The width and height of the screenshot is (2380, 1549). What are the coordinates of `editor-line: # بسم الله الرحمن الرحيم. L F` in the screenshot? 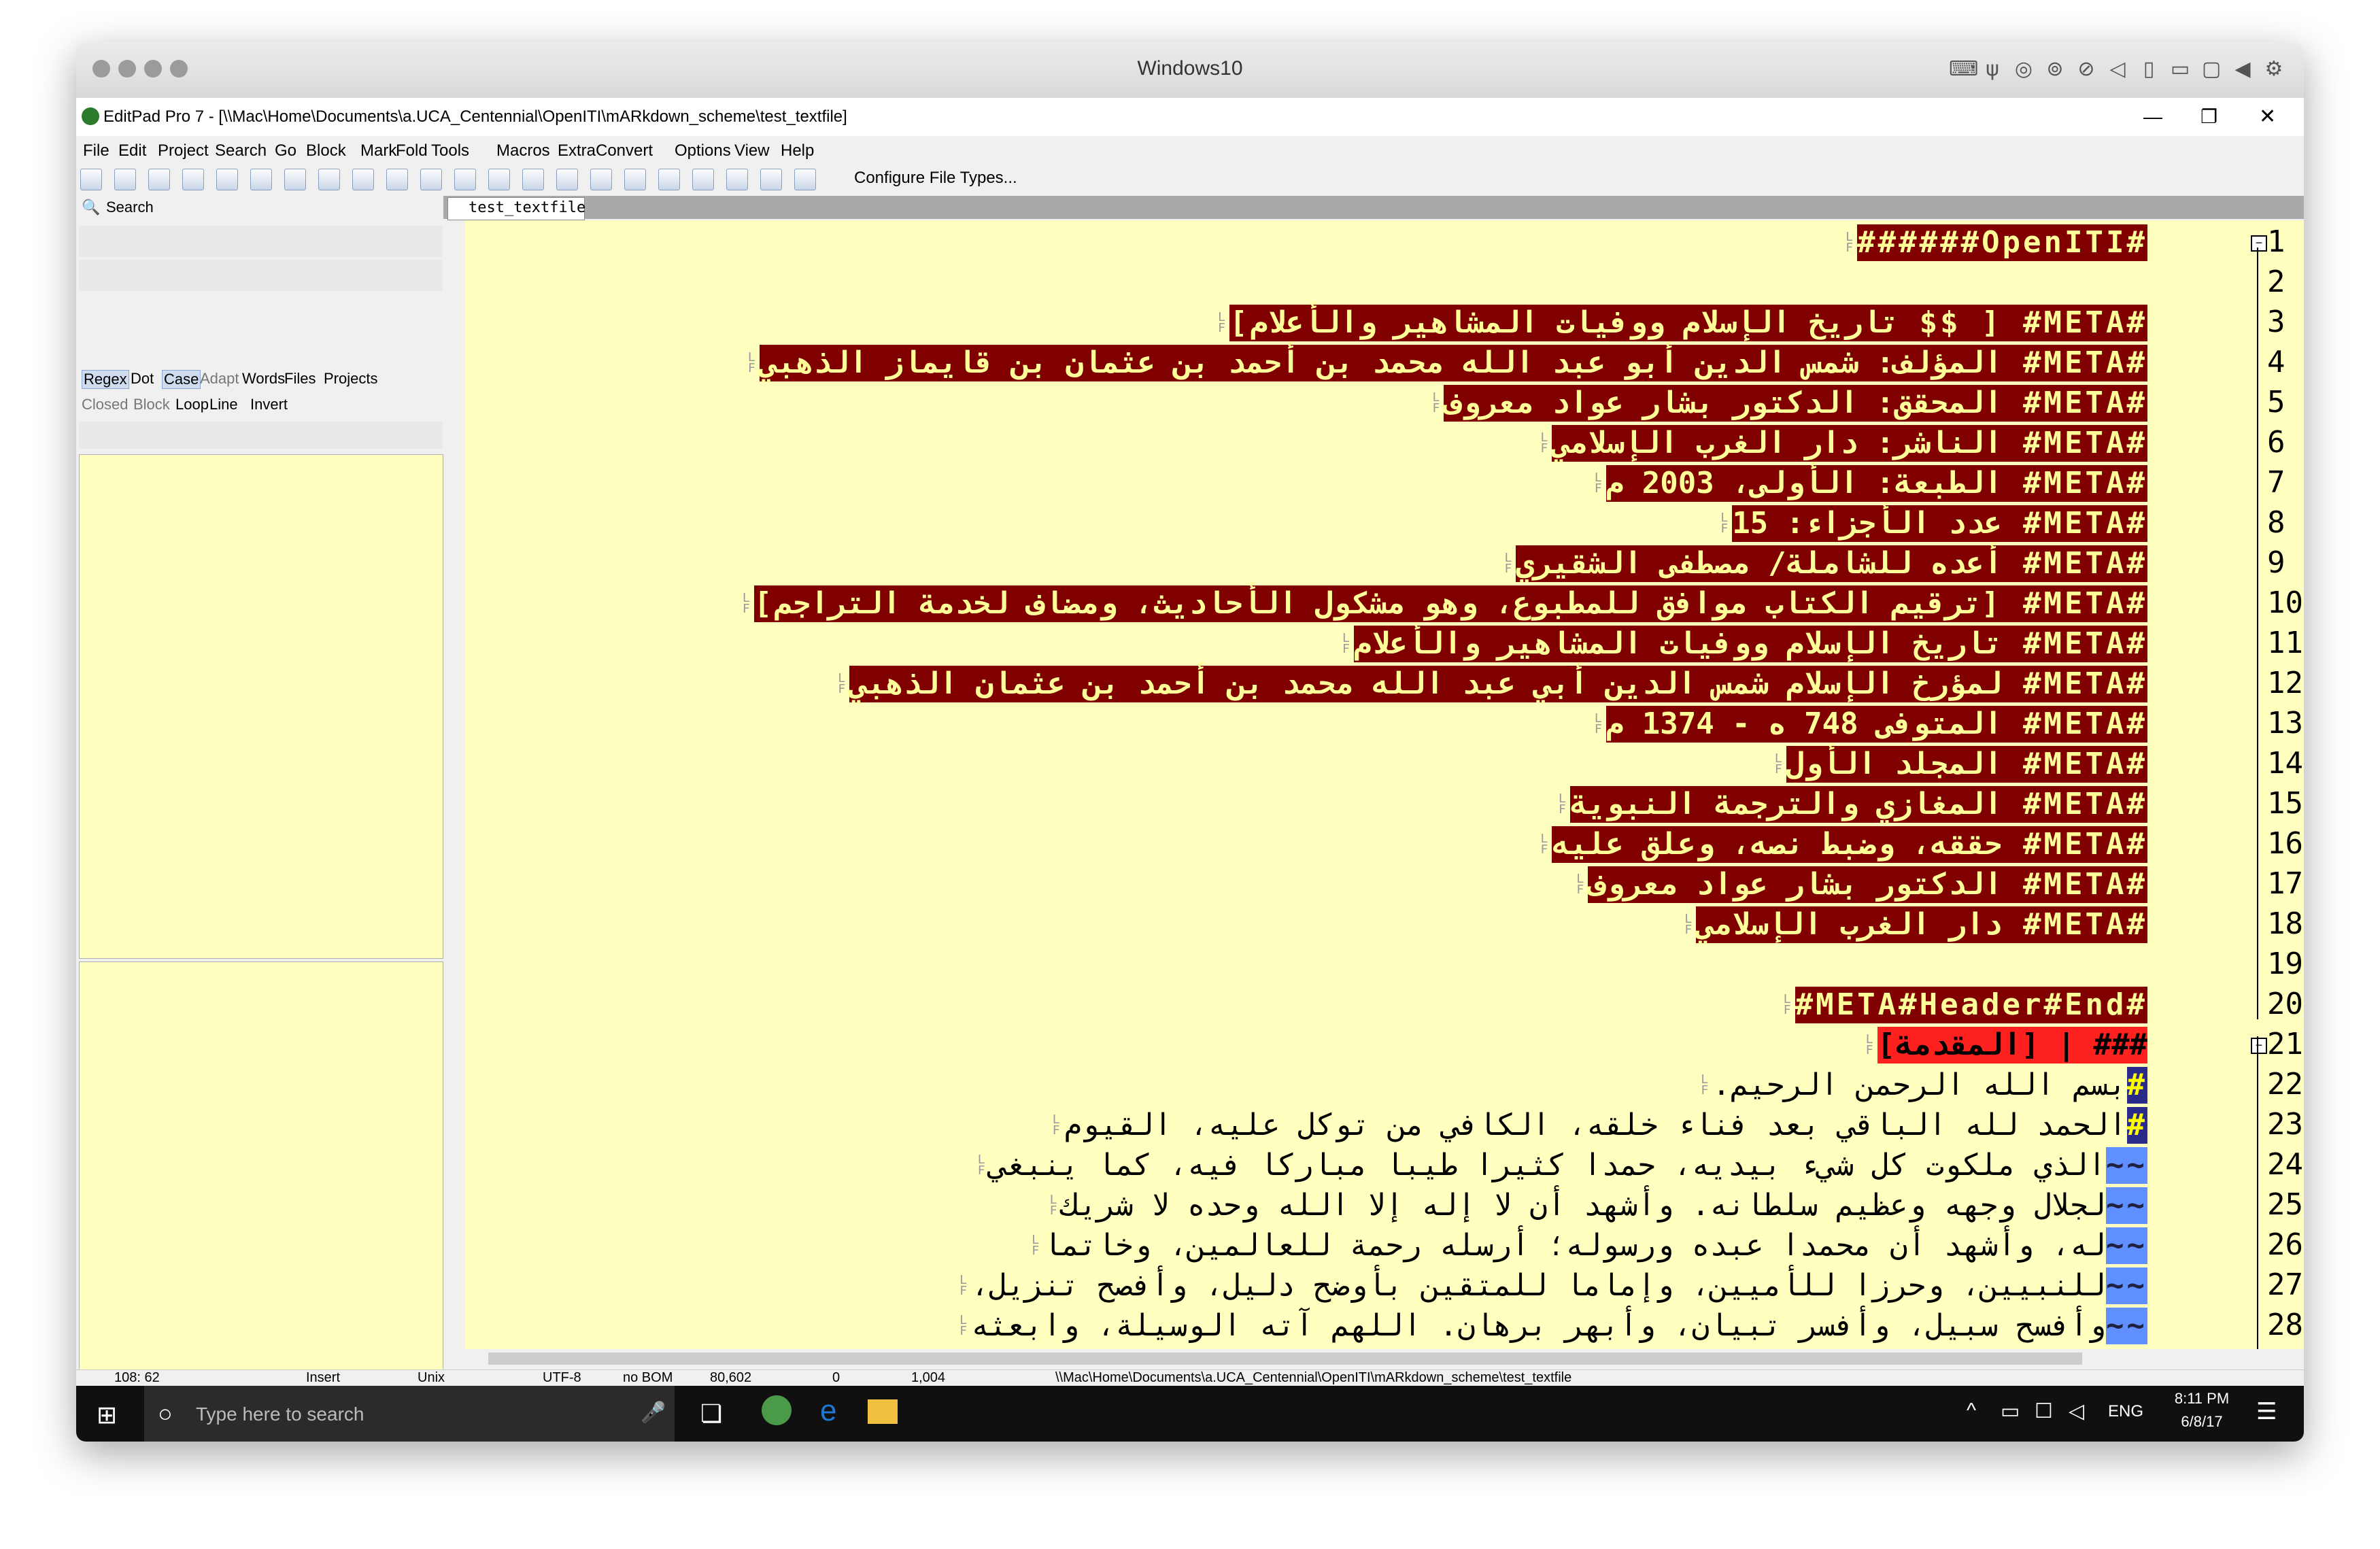 It's located at (1924, 1085).